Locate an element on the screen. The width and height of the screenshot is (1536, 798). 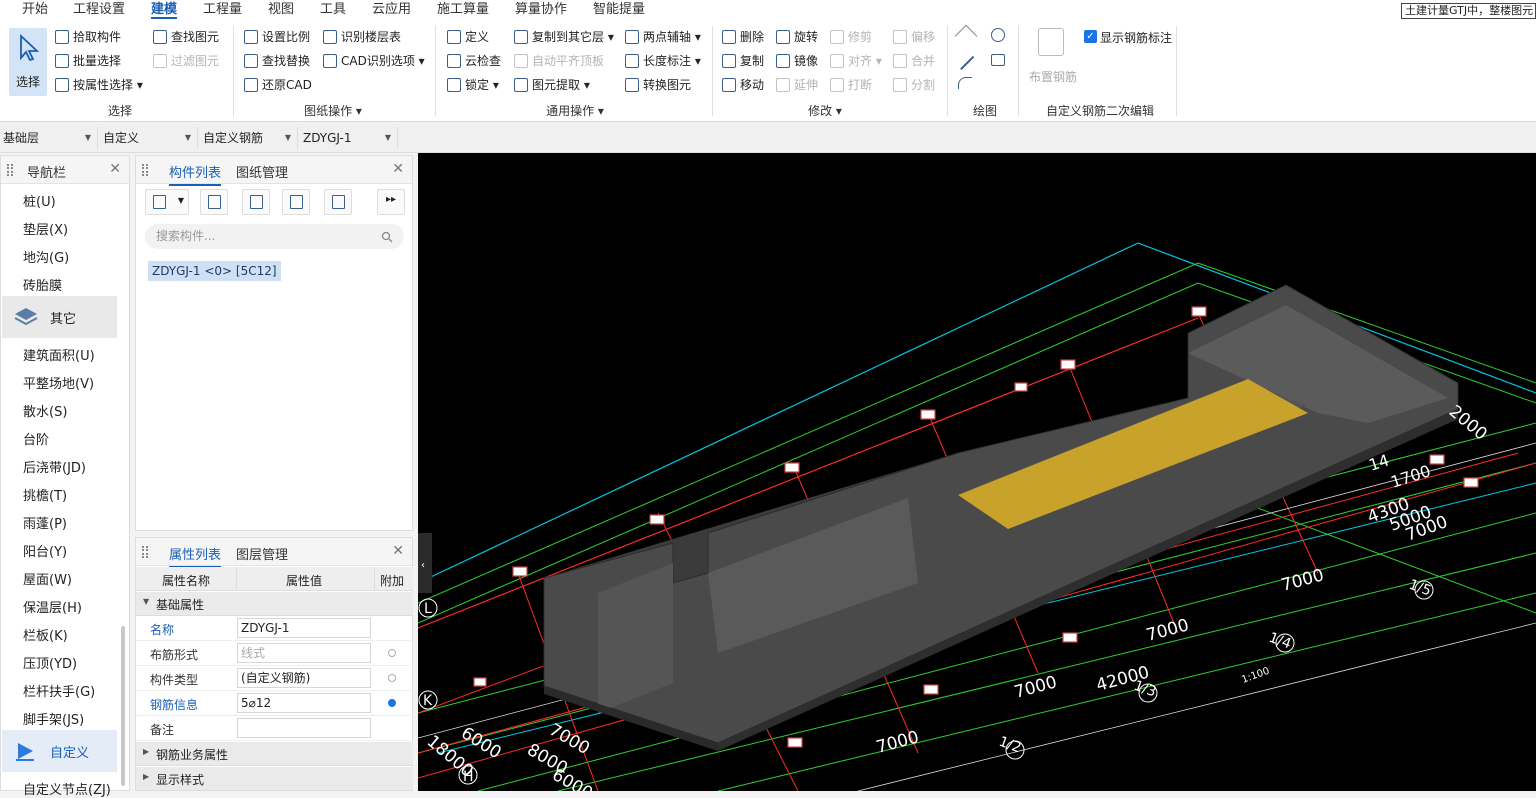
nav-item-coping: 压顶(YD) is located at coordinates (50, 662).